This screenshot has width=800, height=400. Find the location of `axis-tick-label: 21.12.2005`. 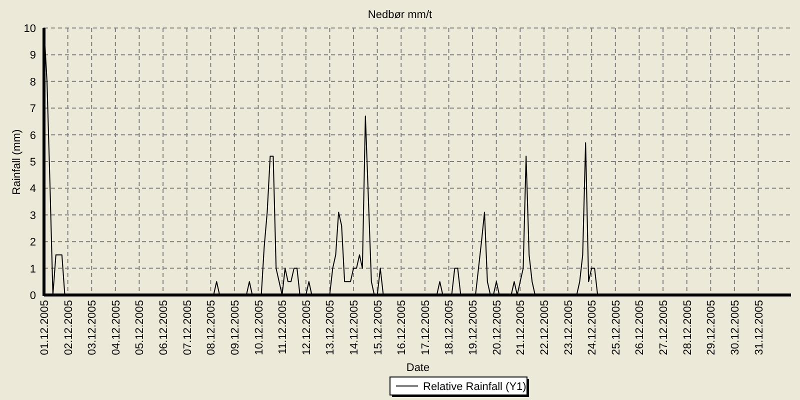

axis-tick-label: 21.12.2005 is located at coordinates (521, 328).